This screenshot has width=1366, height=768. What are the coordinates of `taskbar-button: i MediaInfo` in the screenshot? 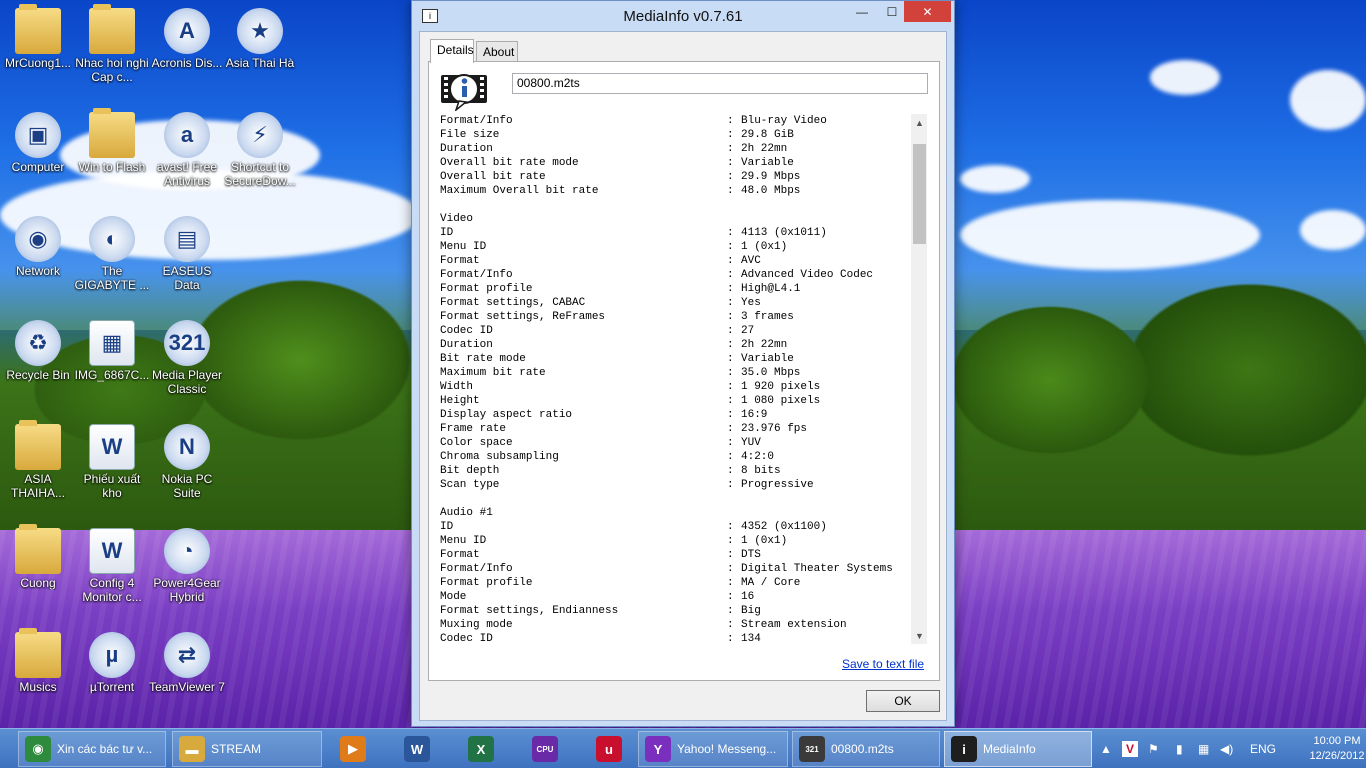 It's located at (1018, 749).